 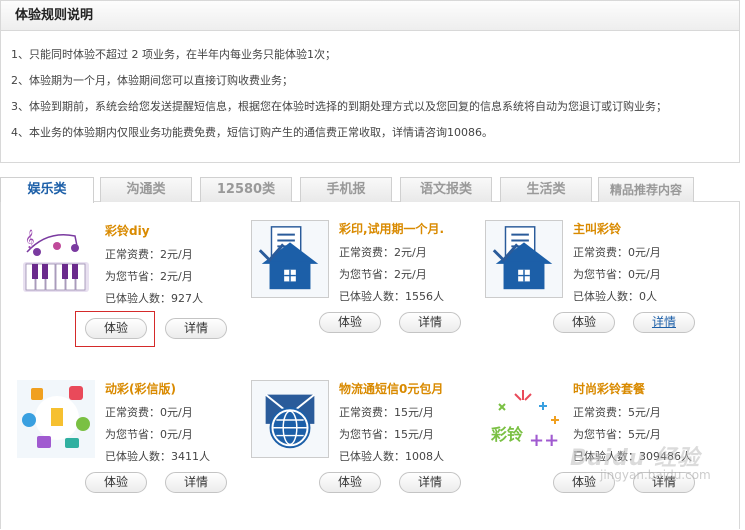 I want to click on envelope-globe-icon, so click(x=290, y=419).